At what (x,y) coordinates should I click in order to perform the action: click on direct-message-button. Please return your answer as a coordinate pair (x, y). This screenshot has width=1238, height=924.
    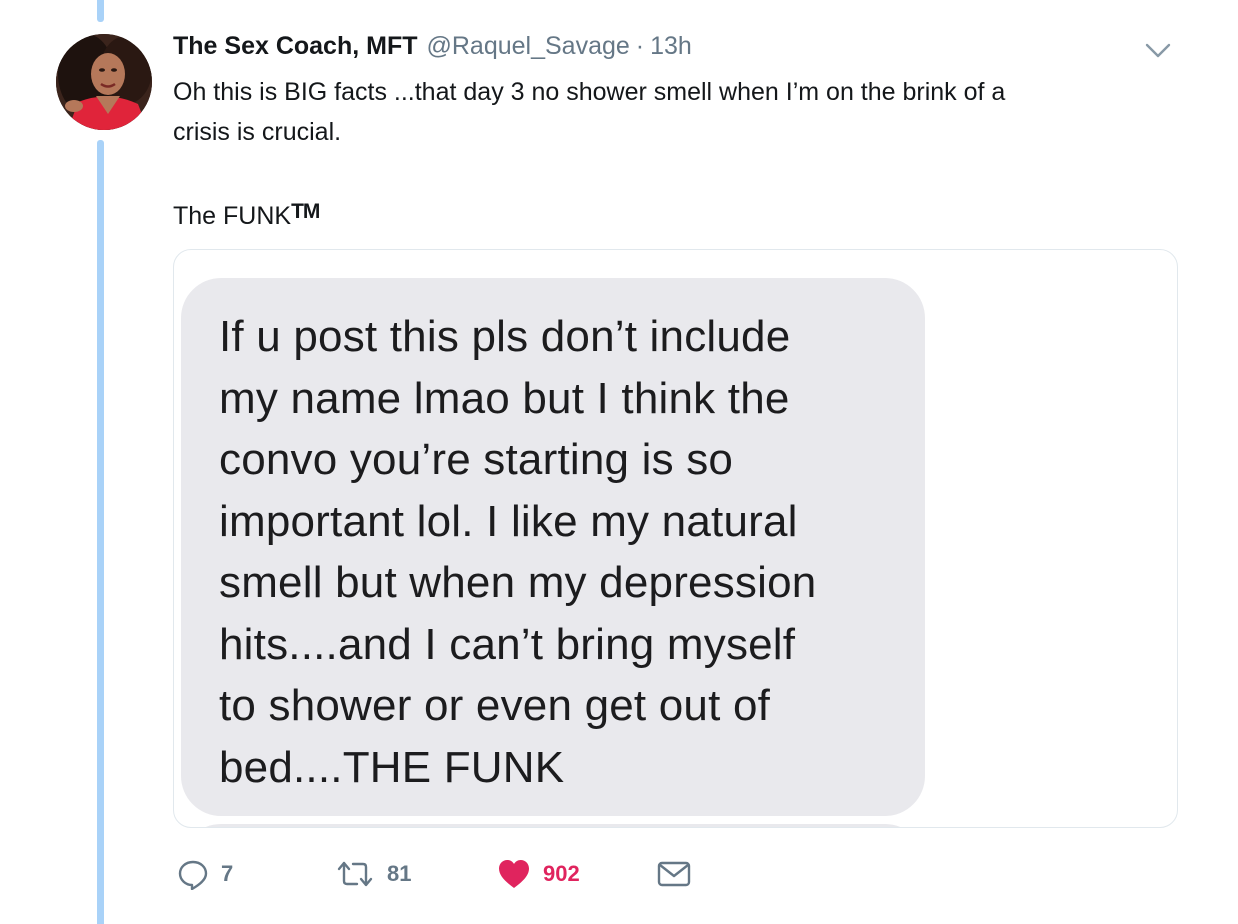
    Looking at the image, I should click on (674, 874).